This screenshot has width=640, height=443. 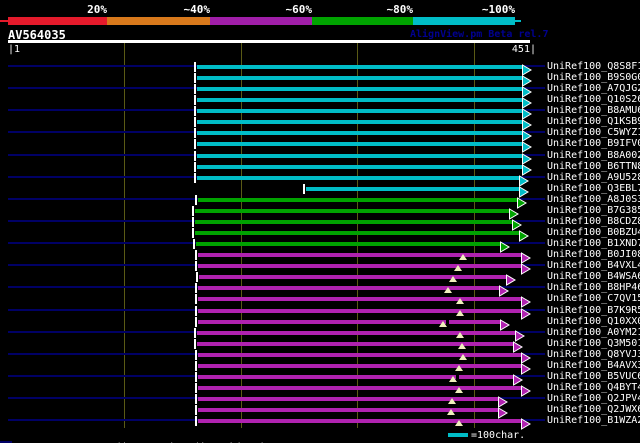 I want to click on hit-label: UniRef100_B1WZA2, so click(x=592, y=421).